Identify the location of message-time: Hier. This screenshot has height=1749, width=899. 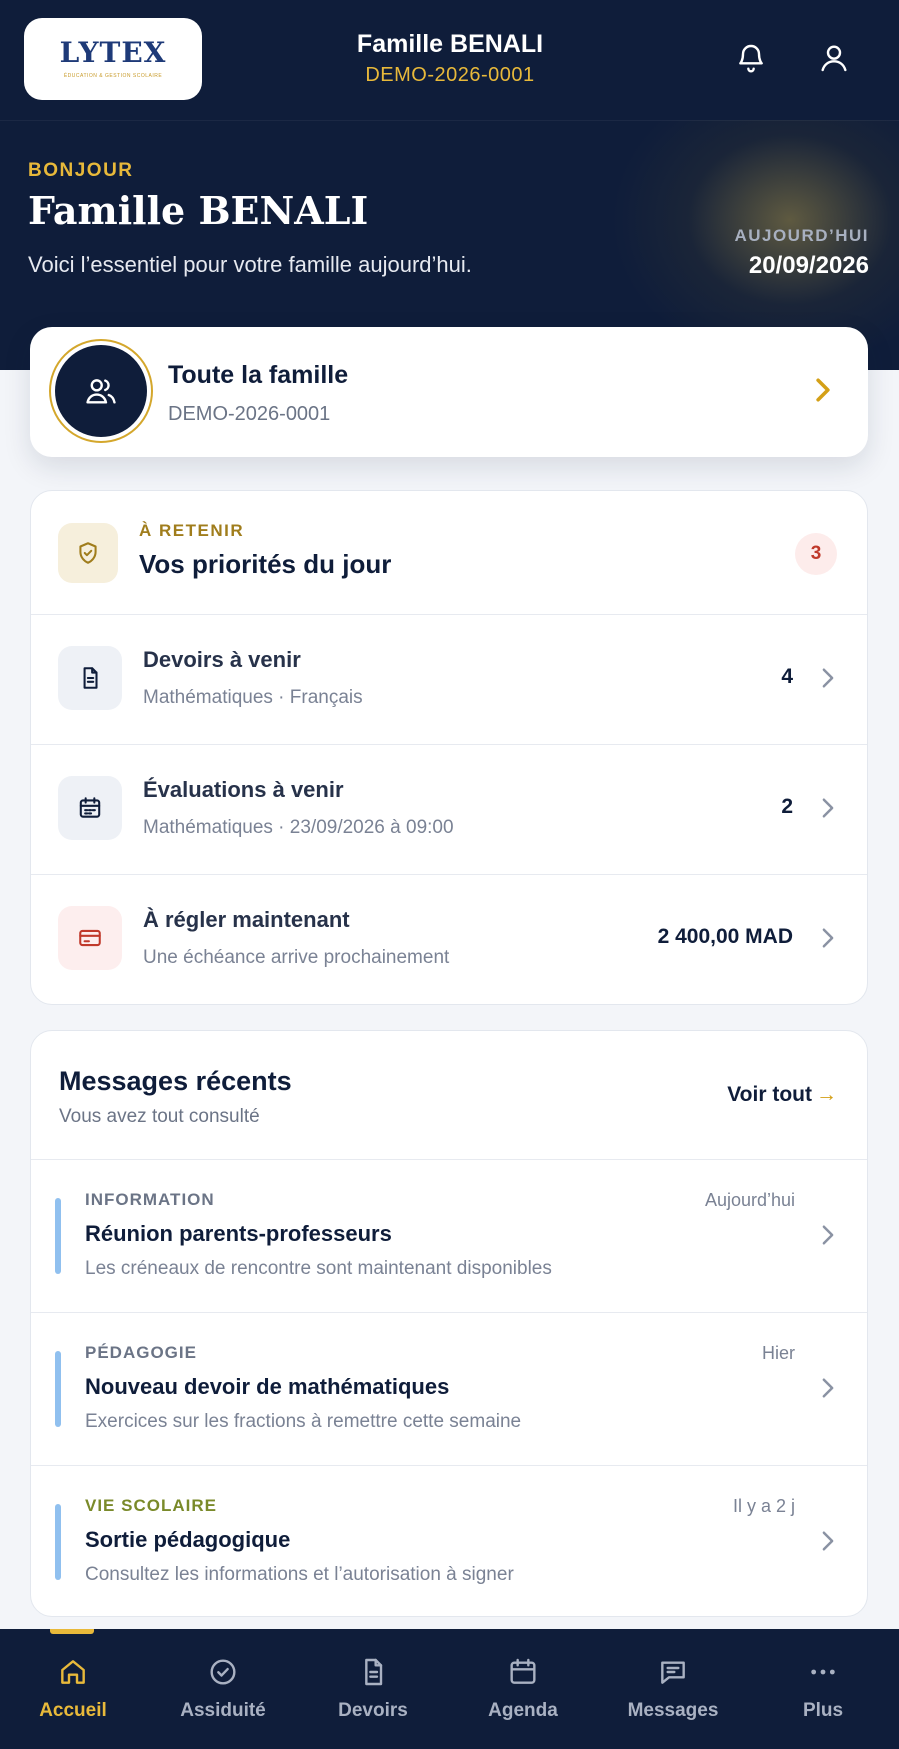
(778, 1353).